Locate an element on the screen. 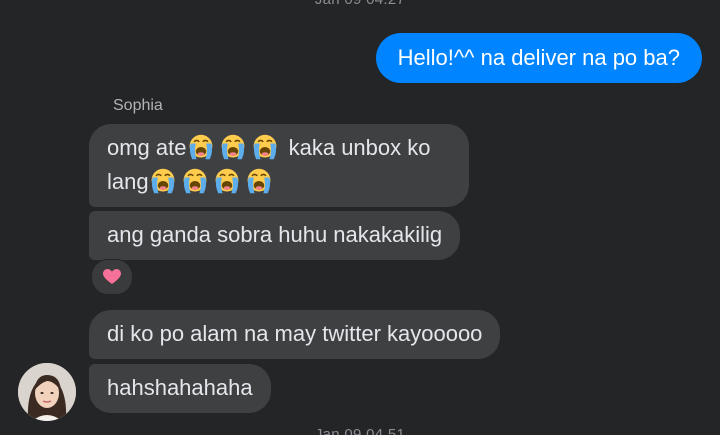 The height and width of the screenshot is (435, 720). message-text: Hello!^^ na deliver na po ba? is located at coordinates (538, 57).